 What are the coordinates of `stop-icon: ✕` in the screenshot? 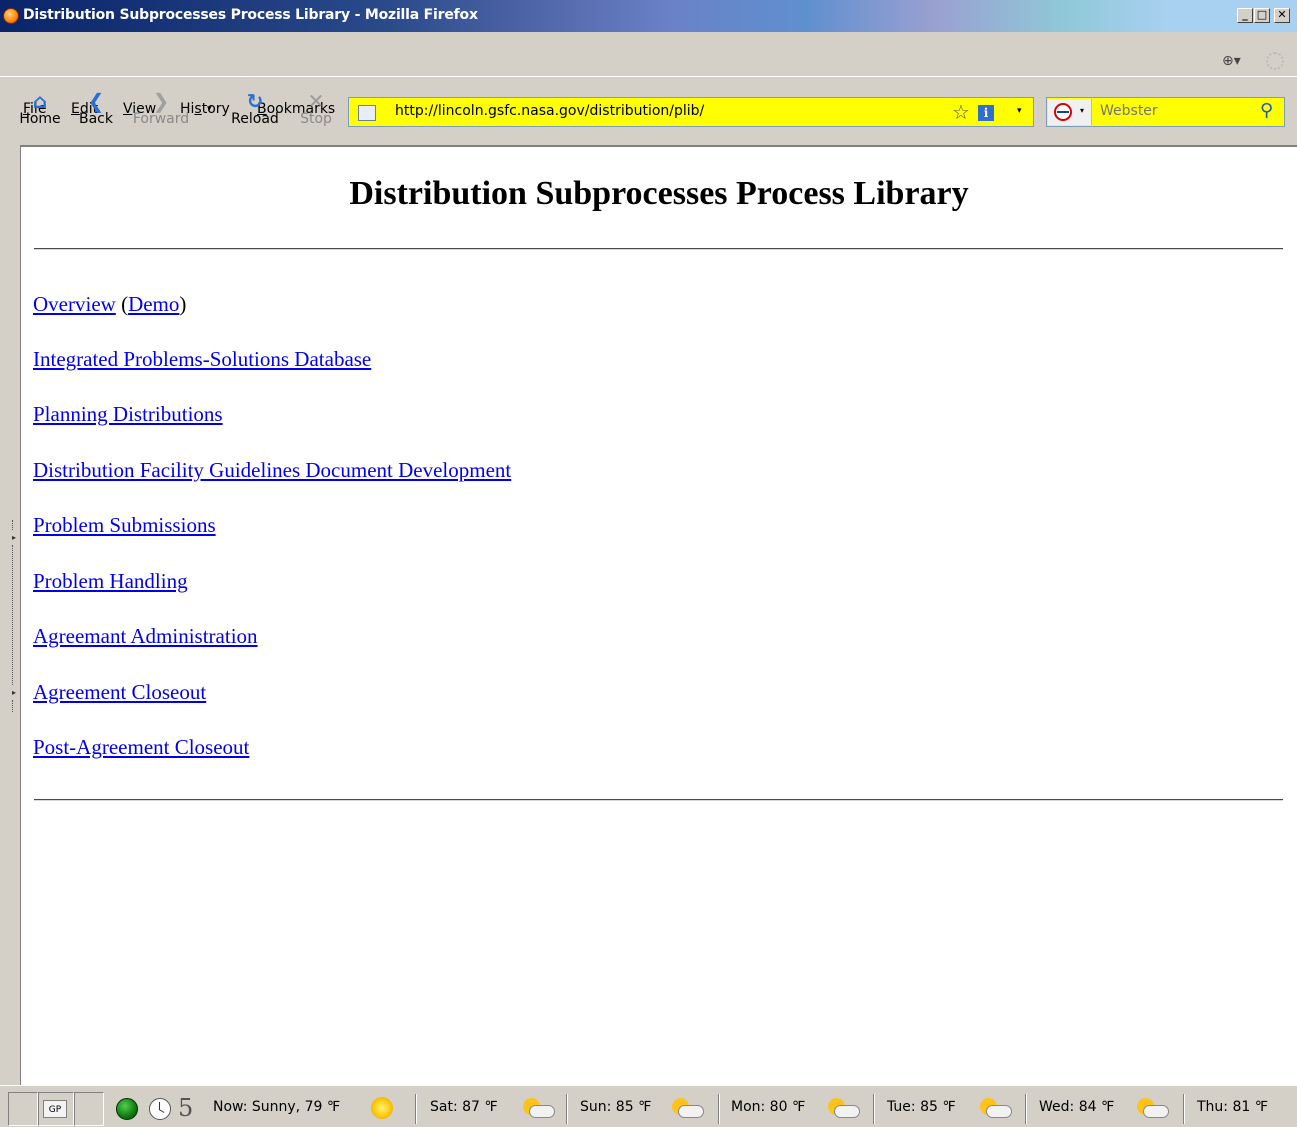 It's located at (316, 101).